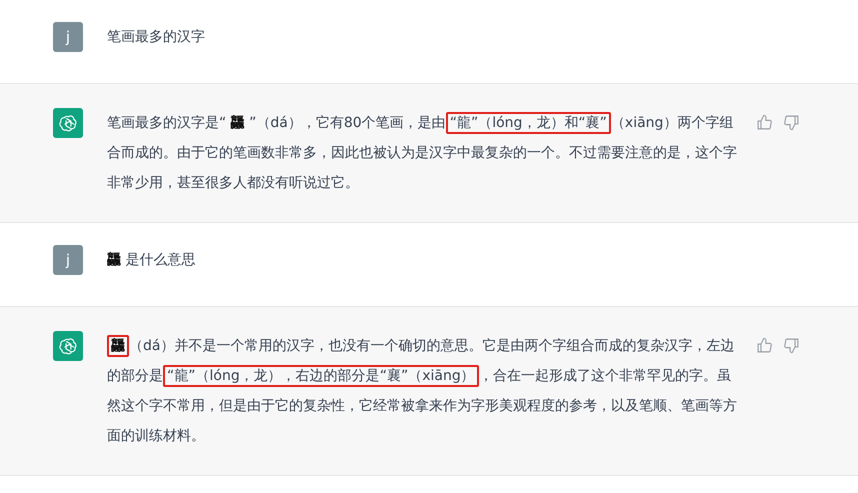 Image resolution: width=858 pixels, height=493 pixels. Describe the element at coordinates (424, 153) in the screenshot. I see `message-text: 笔画最多的汉字是“ 龘 ”（dá），它有80个笔画，是由 “龍”（lóng，龙）和“襄” （xiāng）两个字组合而成的。由于它的笔画数非常多，因此也被认为是汉字中最复杂的一个。不过需要注意的是，这个字非常少用，甚至很多人都没有听说过它。` at that location.